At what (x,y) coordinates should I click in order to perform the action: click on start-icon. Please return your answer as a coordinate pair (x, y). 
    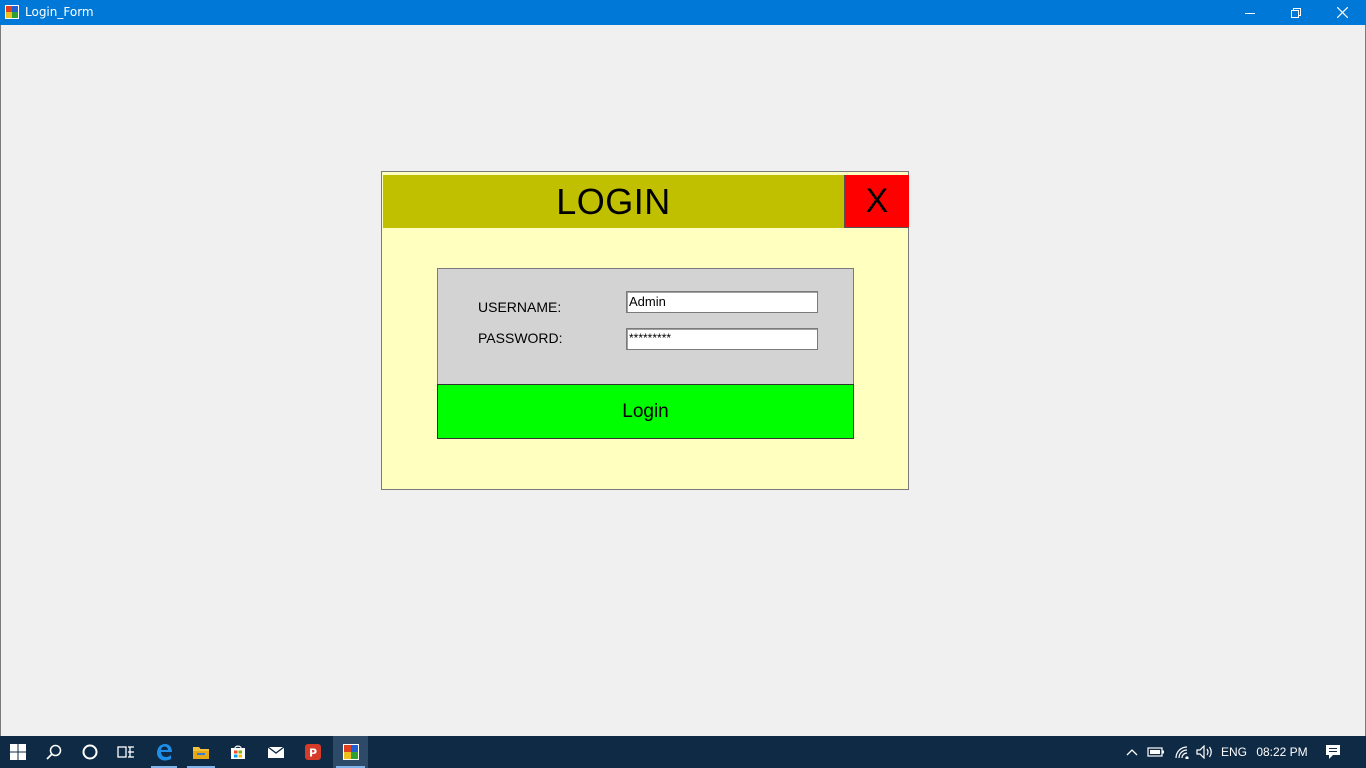
    Looking at the image, I should click on (18, 752).